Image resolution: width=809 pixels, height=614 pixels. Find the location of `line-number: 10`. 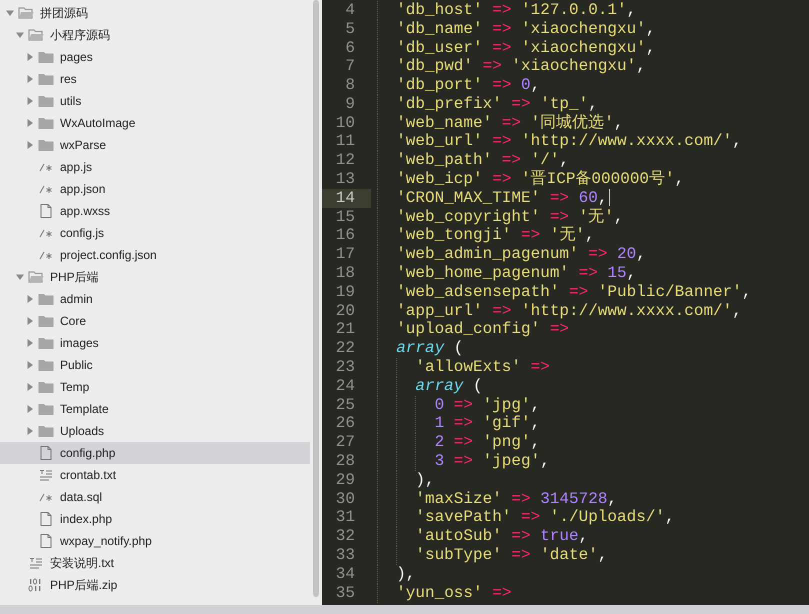

line-number: 10 is located at coordinates (345, 123).